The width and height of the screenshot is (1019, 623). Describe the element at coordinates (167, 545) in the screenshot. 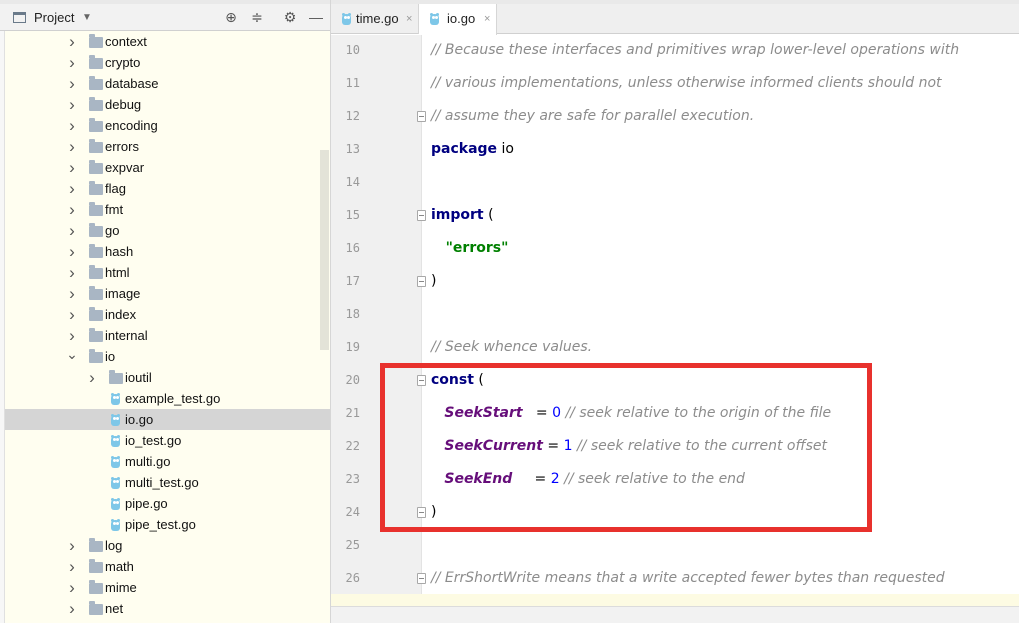

I see `tree-item: › log` at that location.